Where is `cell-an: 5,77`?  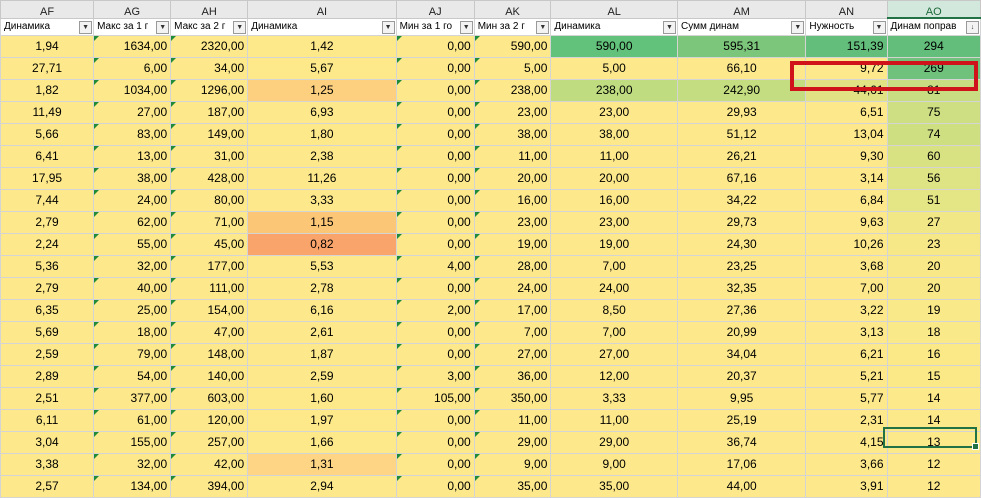
cell-an: 5,77 is located at coordinates (846, 398).